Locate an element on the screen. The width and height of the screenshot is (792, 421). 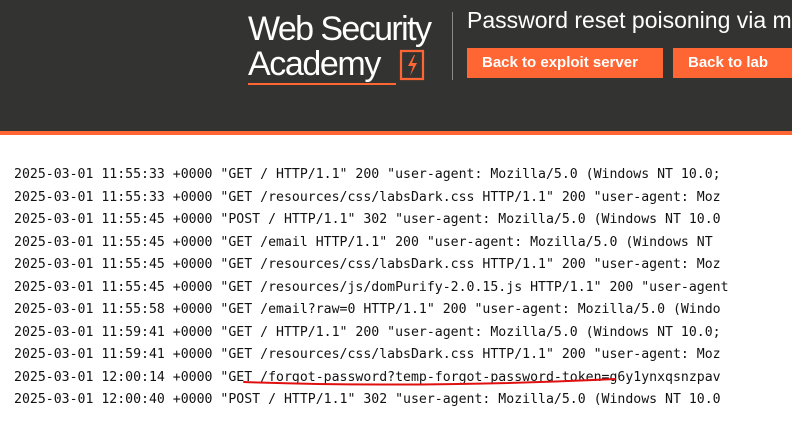
logo-text-line2: Academy is located at coordinates (314, 64).